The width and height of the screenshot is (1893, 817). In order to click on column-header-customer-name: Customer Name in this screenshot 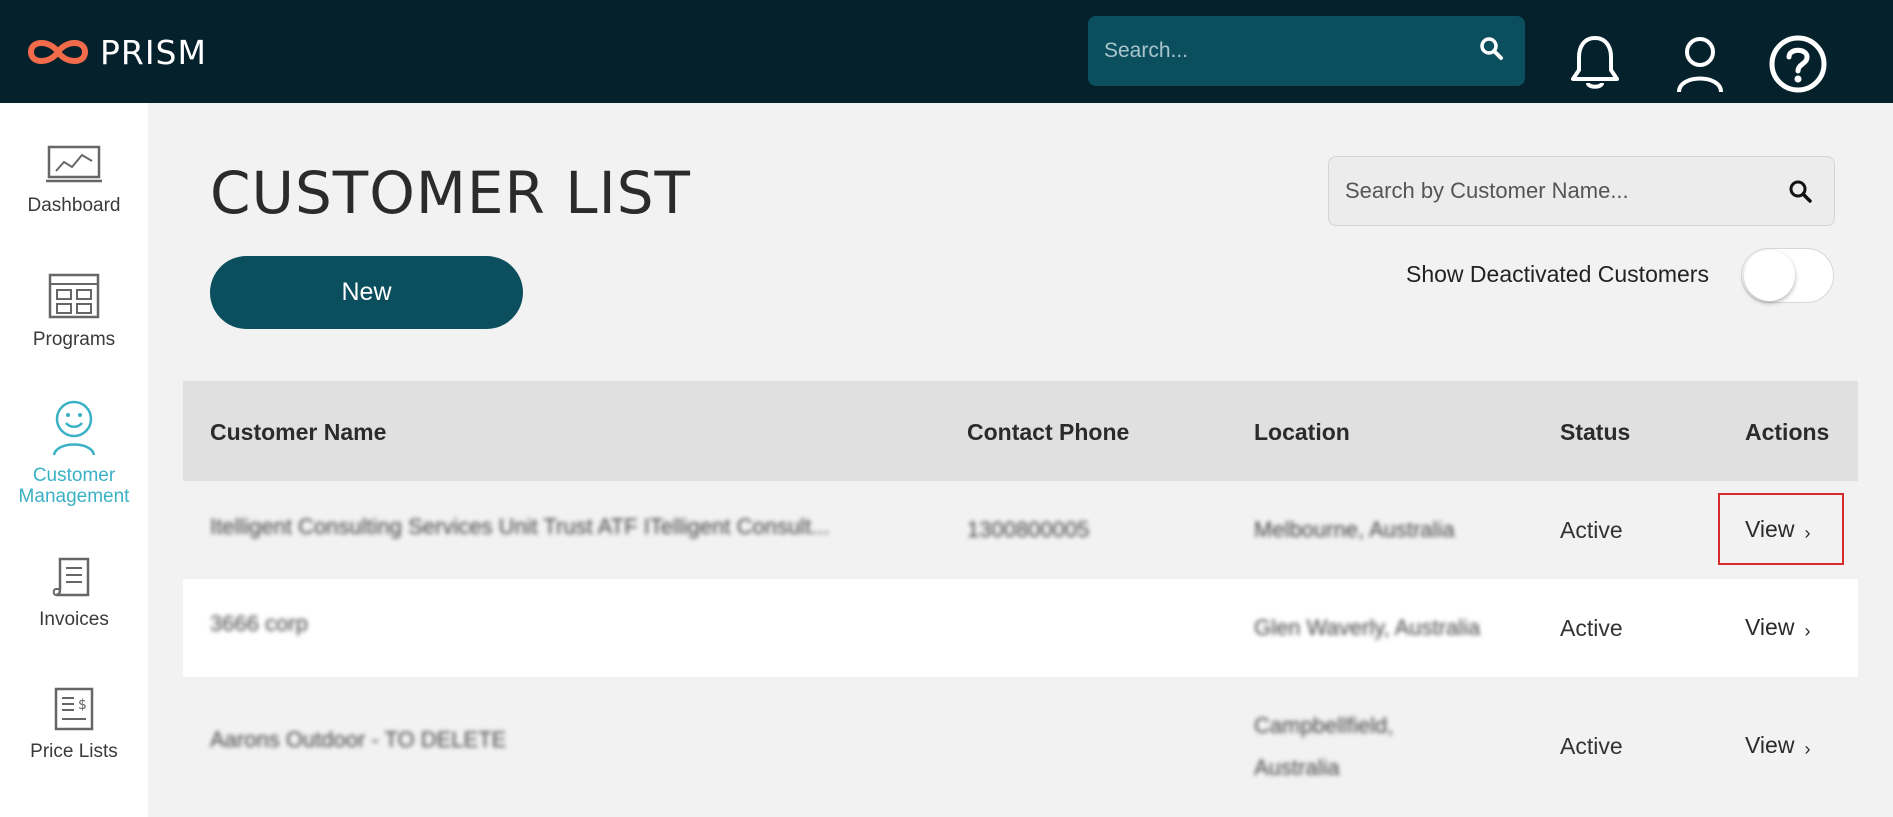, I will do `click(298, 432)`.